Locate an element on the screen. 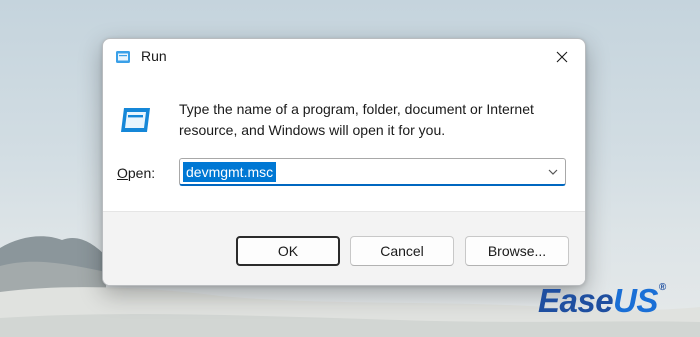  open-combobox: devmgmt.msc is located at coordinates (372, 172).